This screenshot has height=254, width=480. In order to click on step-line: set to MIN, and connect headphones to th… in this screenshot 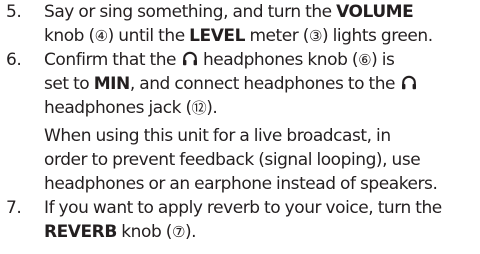, I will do `click(260, 84)`.